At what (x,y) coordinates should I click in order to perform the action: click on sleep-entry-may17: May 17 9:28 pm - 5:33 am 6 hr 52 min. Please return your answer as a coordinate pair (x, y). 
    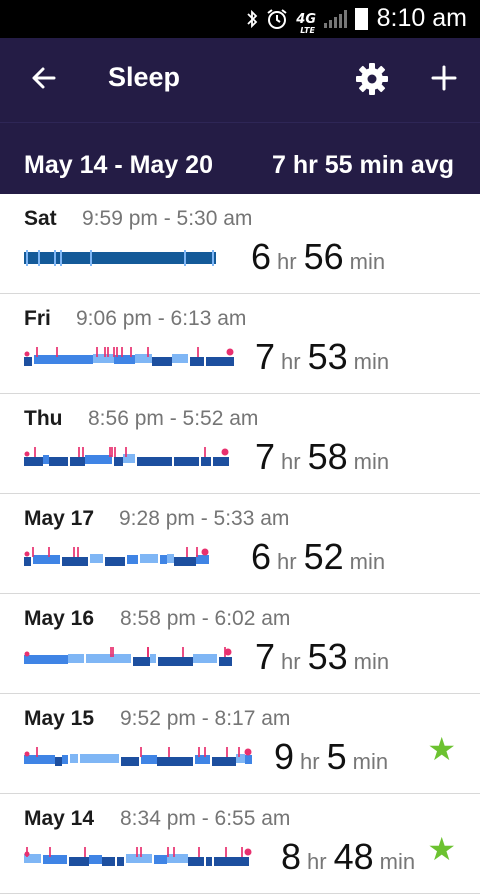
    Looking at the image, I should click on (240, 544).